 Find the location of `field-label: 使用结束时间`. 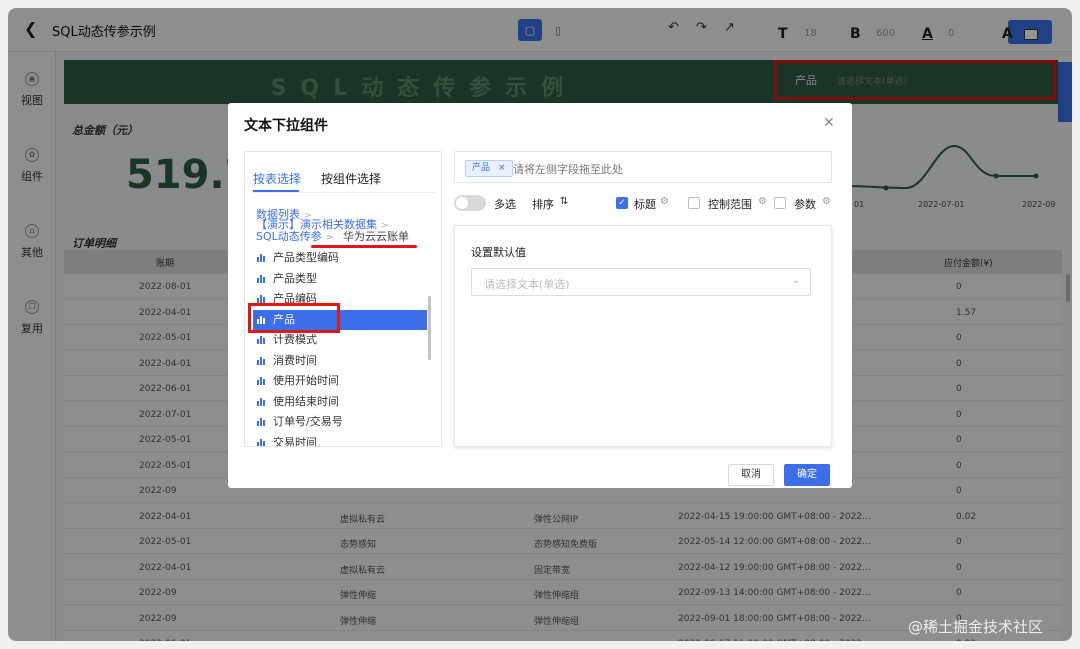

field-label: 使用结束时间 is located at coordinates (306, 401).